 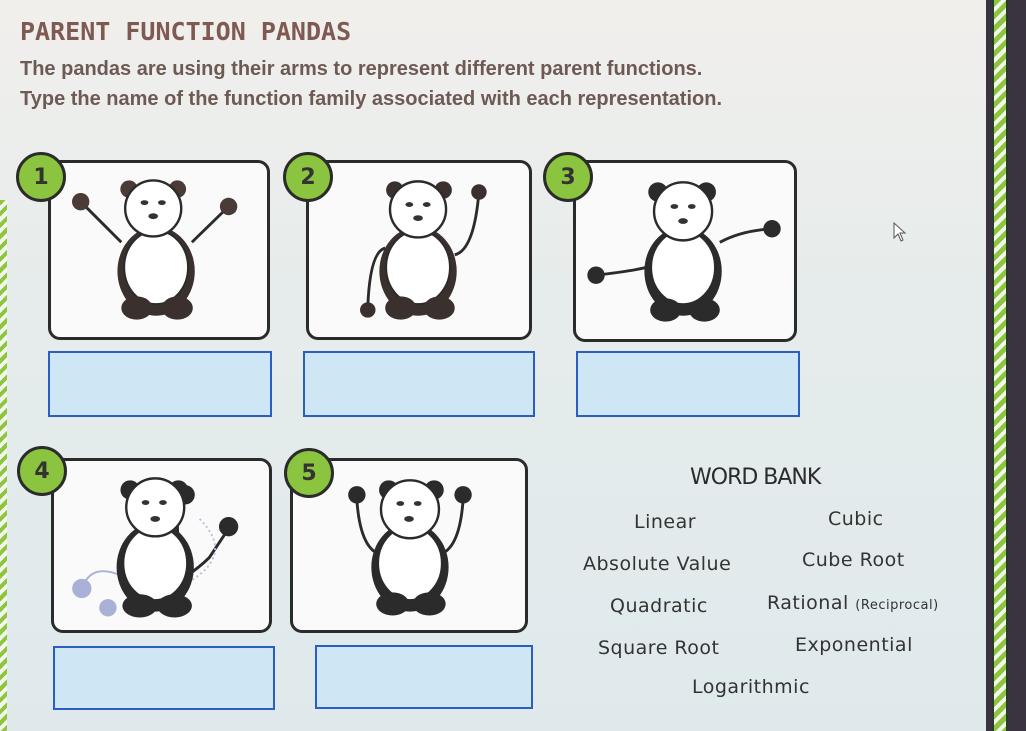 I want to click on decorative-border-right, so click(x=1000, y=365).